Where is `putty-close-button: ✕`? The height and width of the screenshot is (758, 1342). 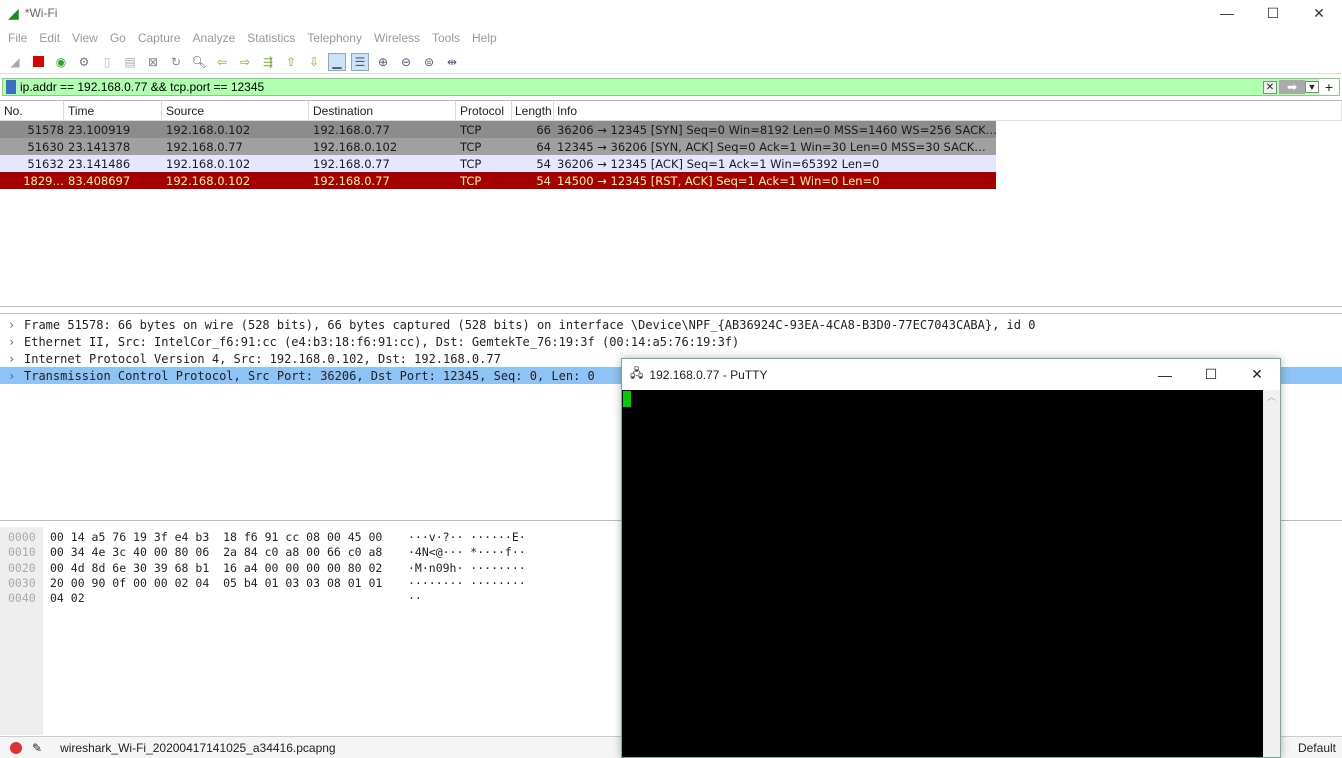 putty-close-button: ✕ is located at coordinates (1257, 374).